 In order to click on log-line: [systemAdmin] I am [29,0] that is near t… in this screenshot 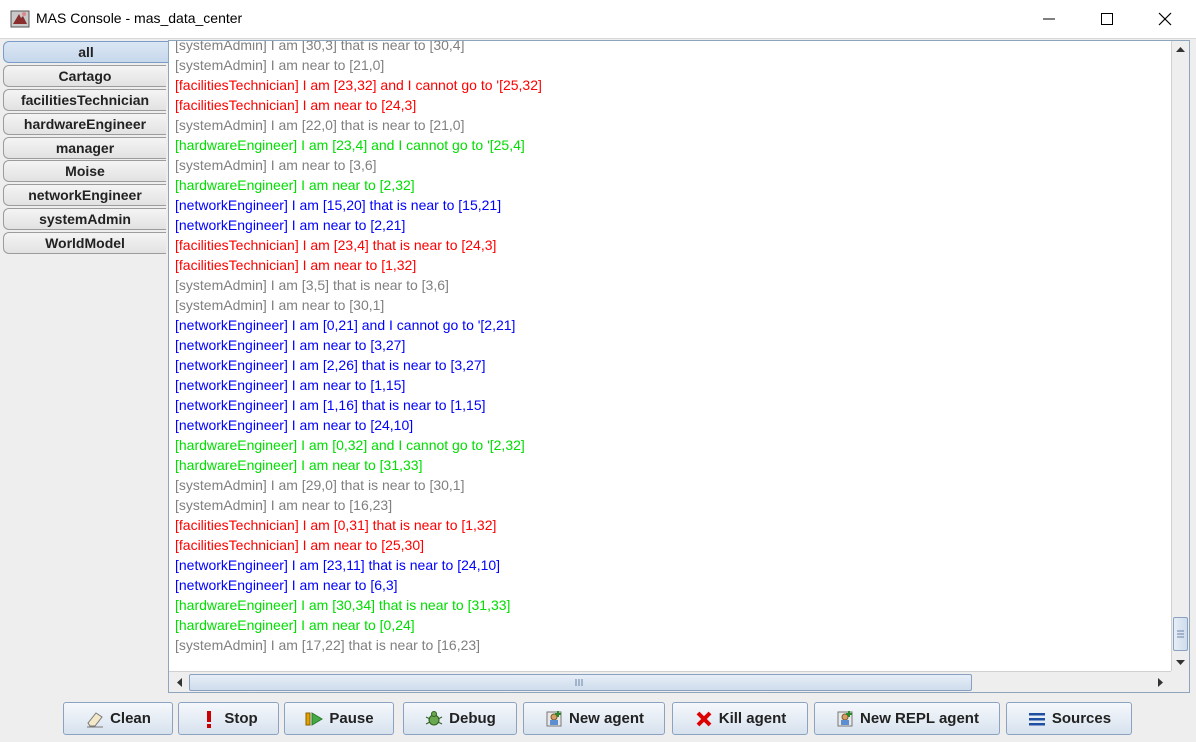, I will do `click(320, 485)`.